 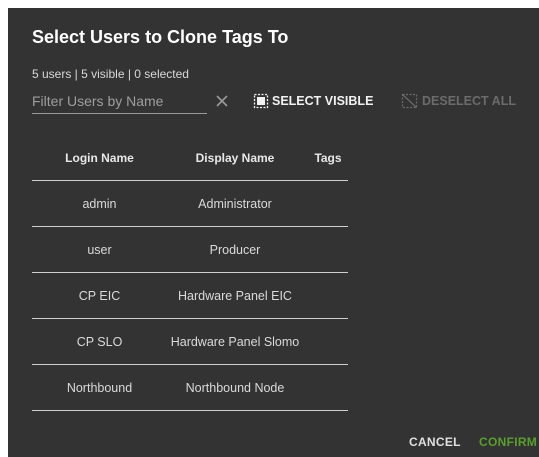 I want to click on close-icon, so click(x=222, y=101).